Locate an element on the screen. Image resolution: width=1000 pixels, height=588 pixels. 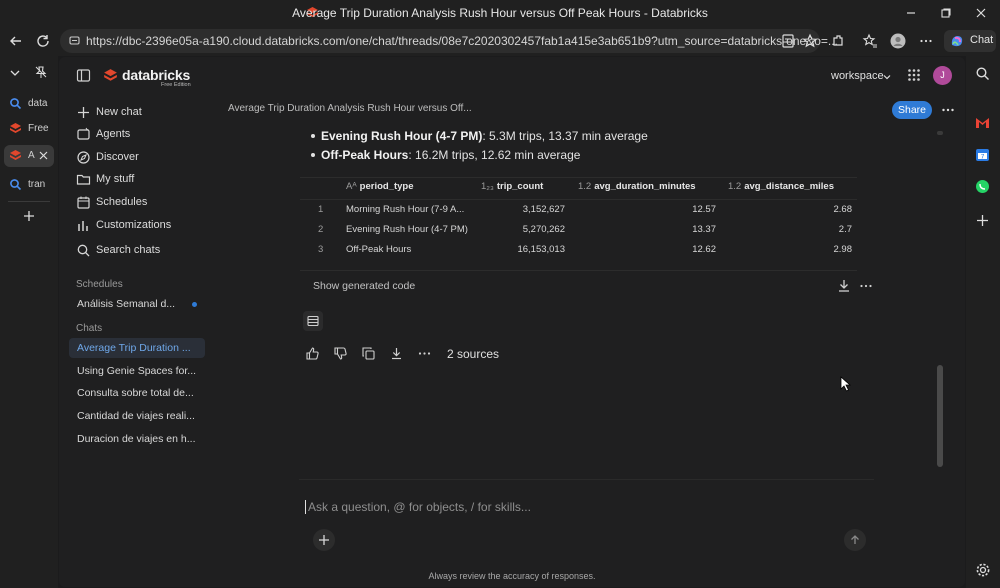
add-app-icon is located at coordinates (982, 220).